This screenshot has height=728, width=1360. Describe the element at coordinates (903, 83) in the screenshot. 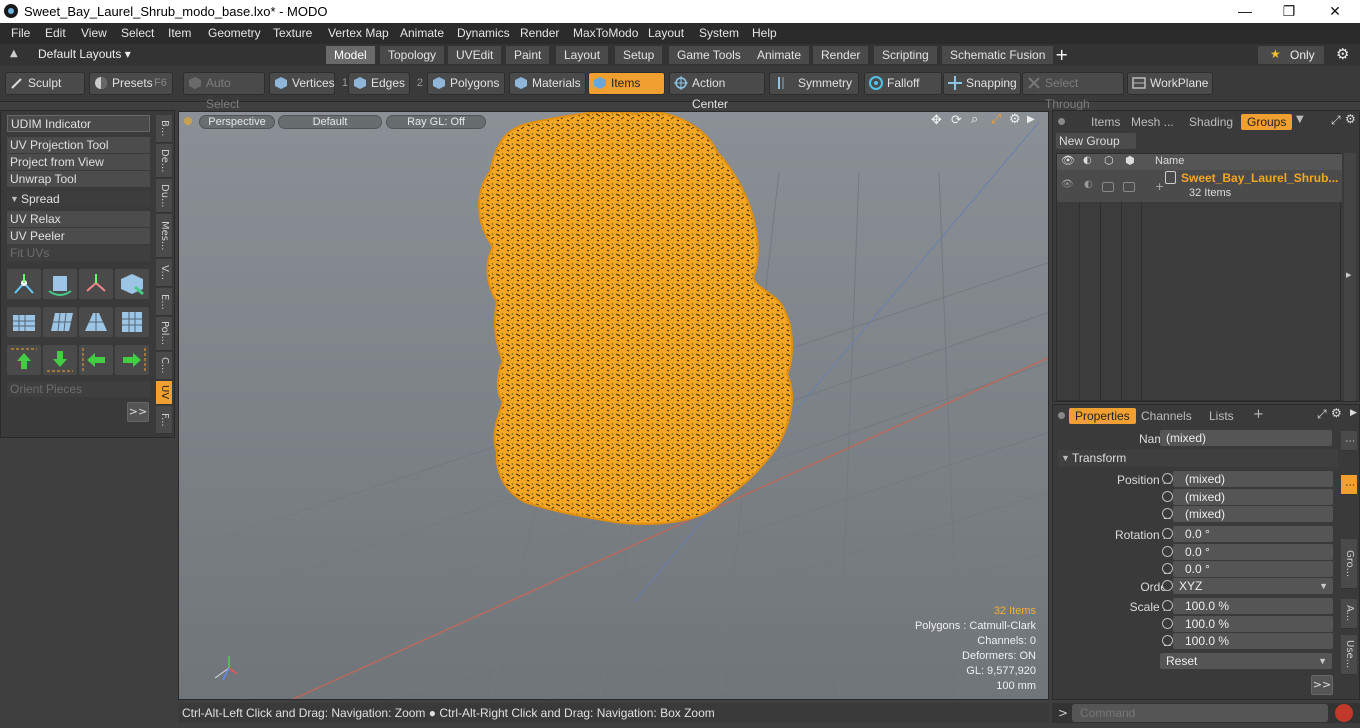

I see `falloff-button: Falloff` at that location.